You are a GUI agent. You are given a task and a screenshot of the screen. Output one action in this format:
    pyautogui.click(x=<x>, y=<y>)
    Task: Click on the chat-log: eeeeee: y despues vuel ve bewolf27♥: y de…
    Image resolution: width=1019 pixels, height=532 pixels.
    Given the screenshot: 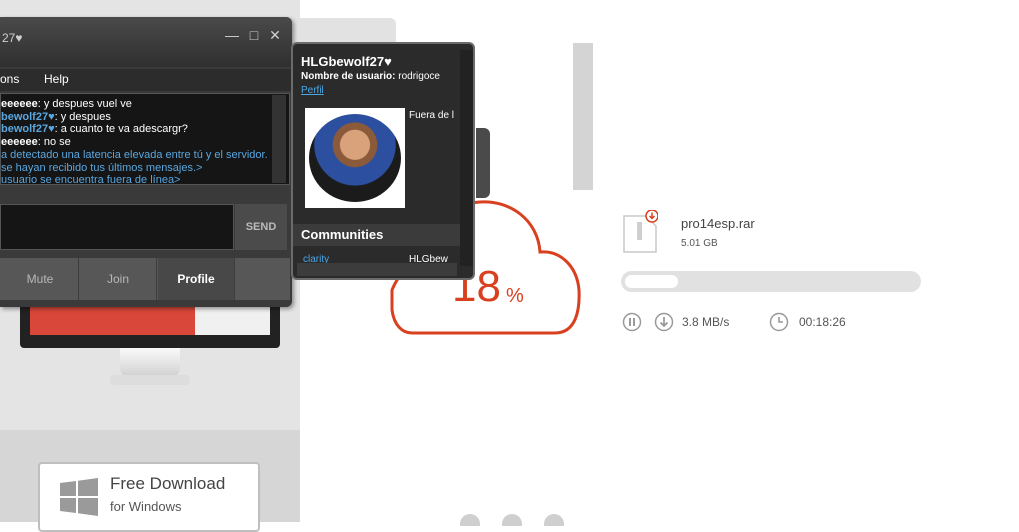 What is the action you would take?
    pyautogui.click(x=145, y=139)
    